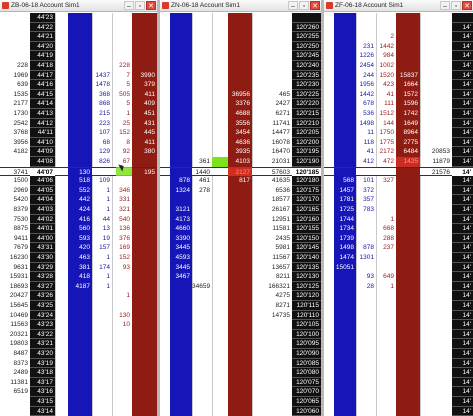 This screenshot has width=473, height=416. What do you see at coordinates (408, 75) in the screenshot?
I see `ask-cell: 15837` at bounding box center [408, 75].